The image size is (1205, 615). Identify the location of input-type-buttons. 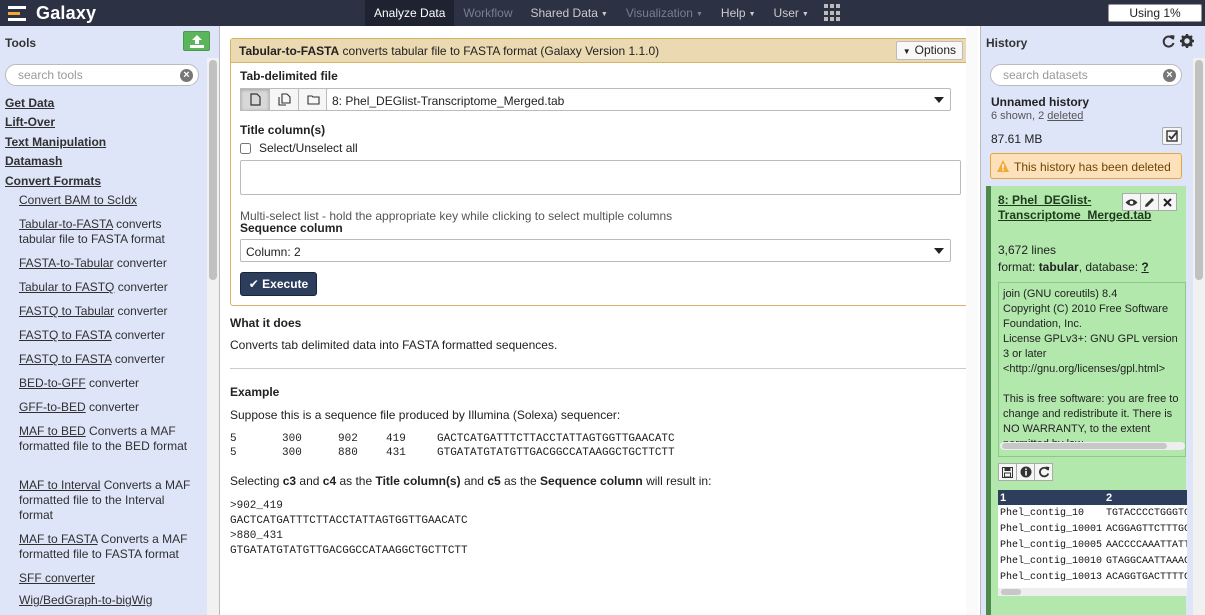
(284, 99).